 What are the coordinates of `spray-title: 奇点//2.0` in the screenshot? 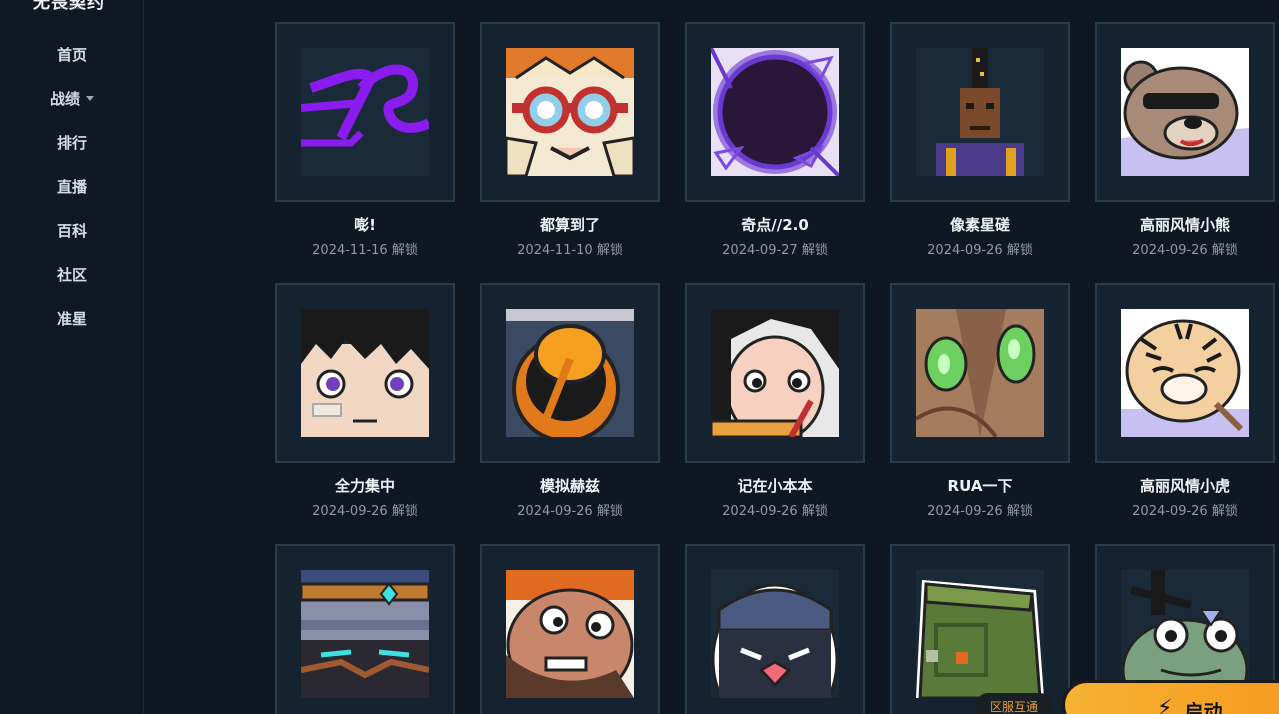 It's located at (775, 225).